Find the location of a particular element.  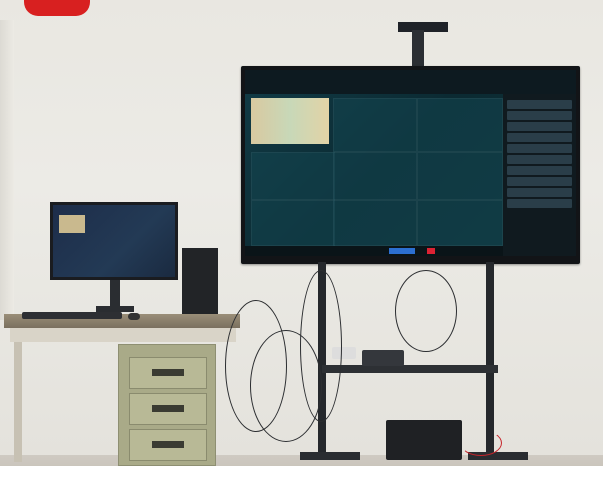

monitor-screen is located at coordinates (114, 241).